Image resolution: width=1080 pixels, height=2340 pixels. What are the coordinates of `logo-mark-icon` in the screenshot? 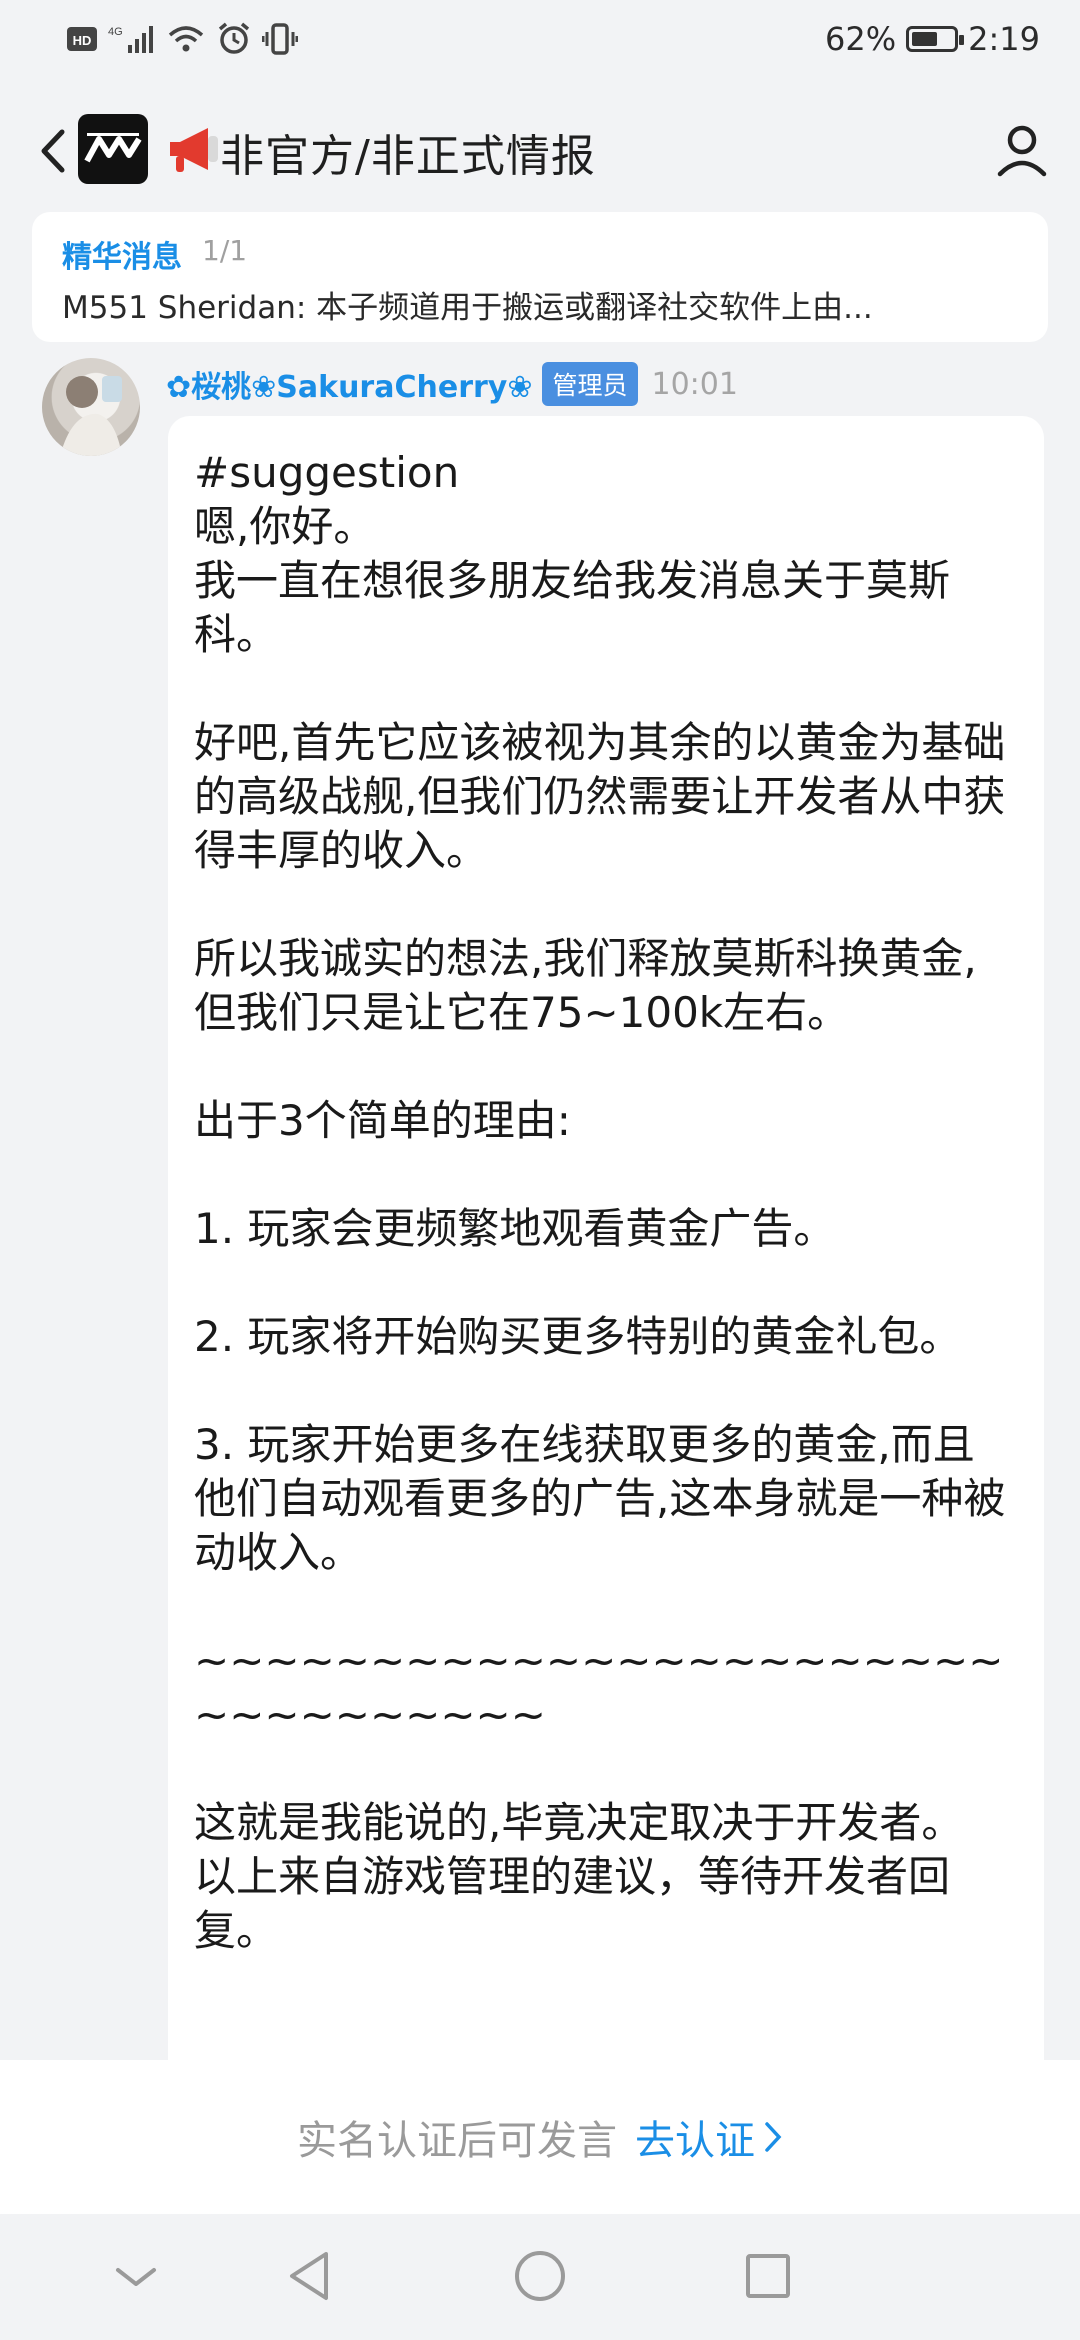 It's located at (113, 148).